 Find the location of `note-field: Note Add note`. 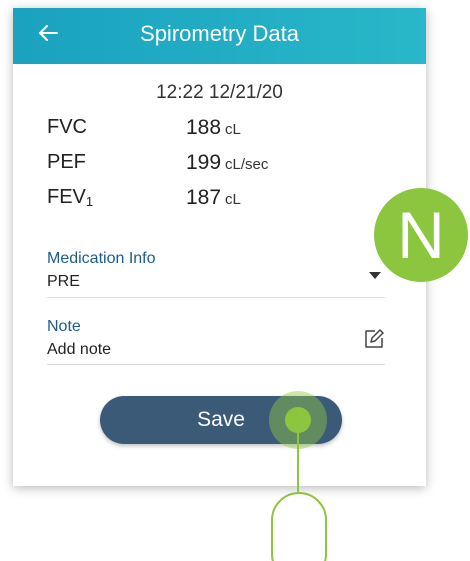

note-field: Note Add note is located at coordinates (216, 341).